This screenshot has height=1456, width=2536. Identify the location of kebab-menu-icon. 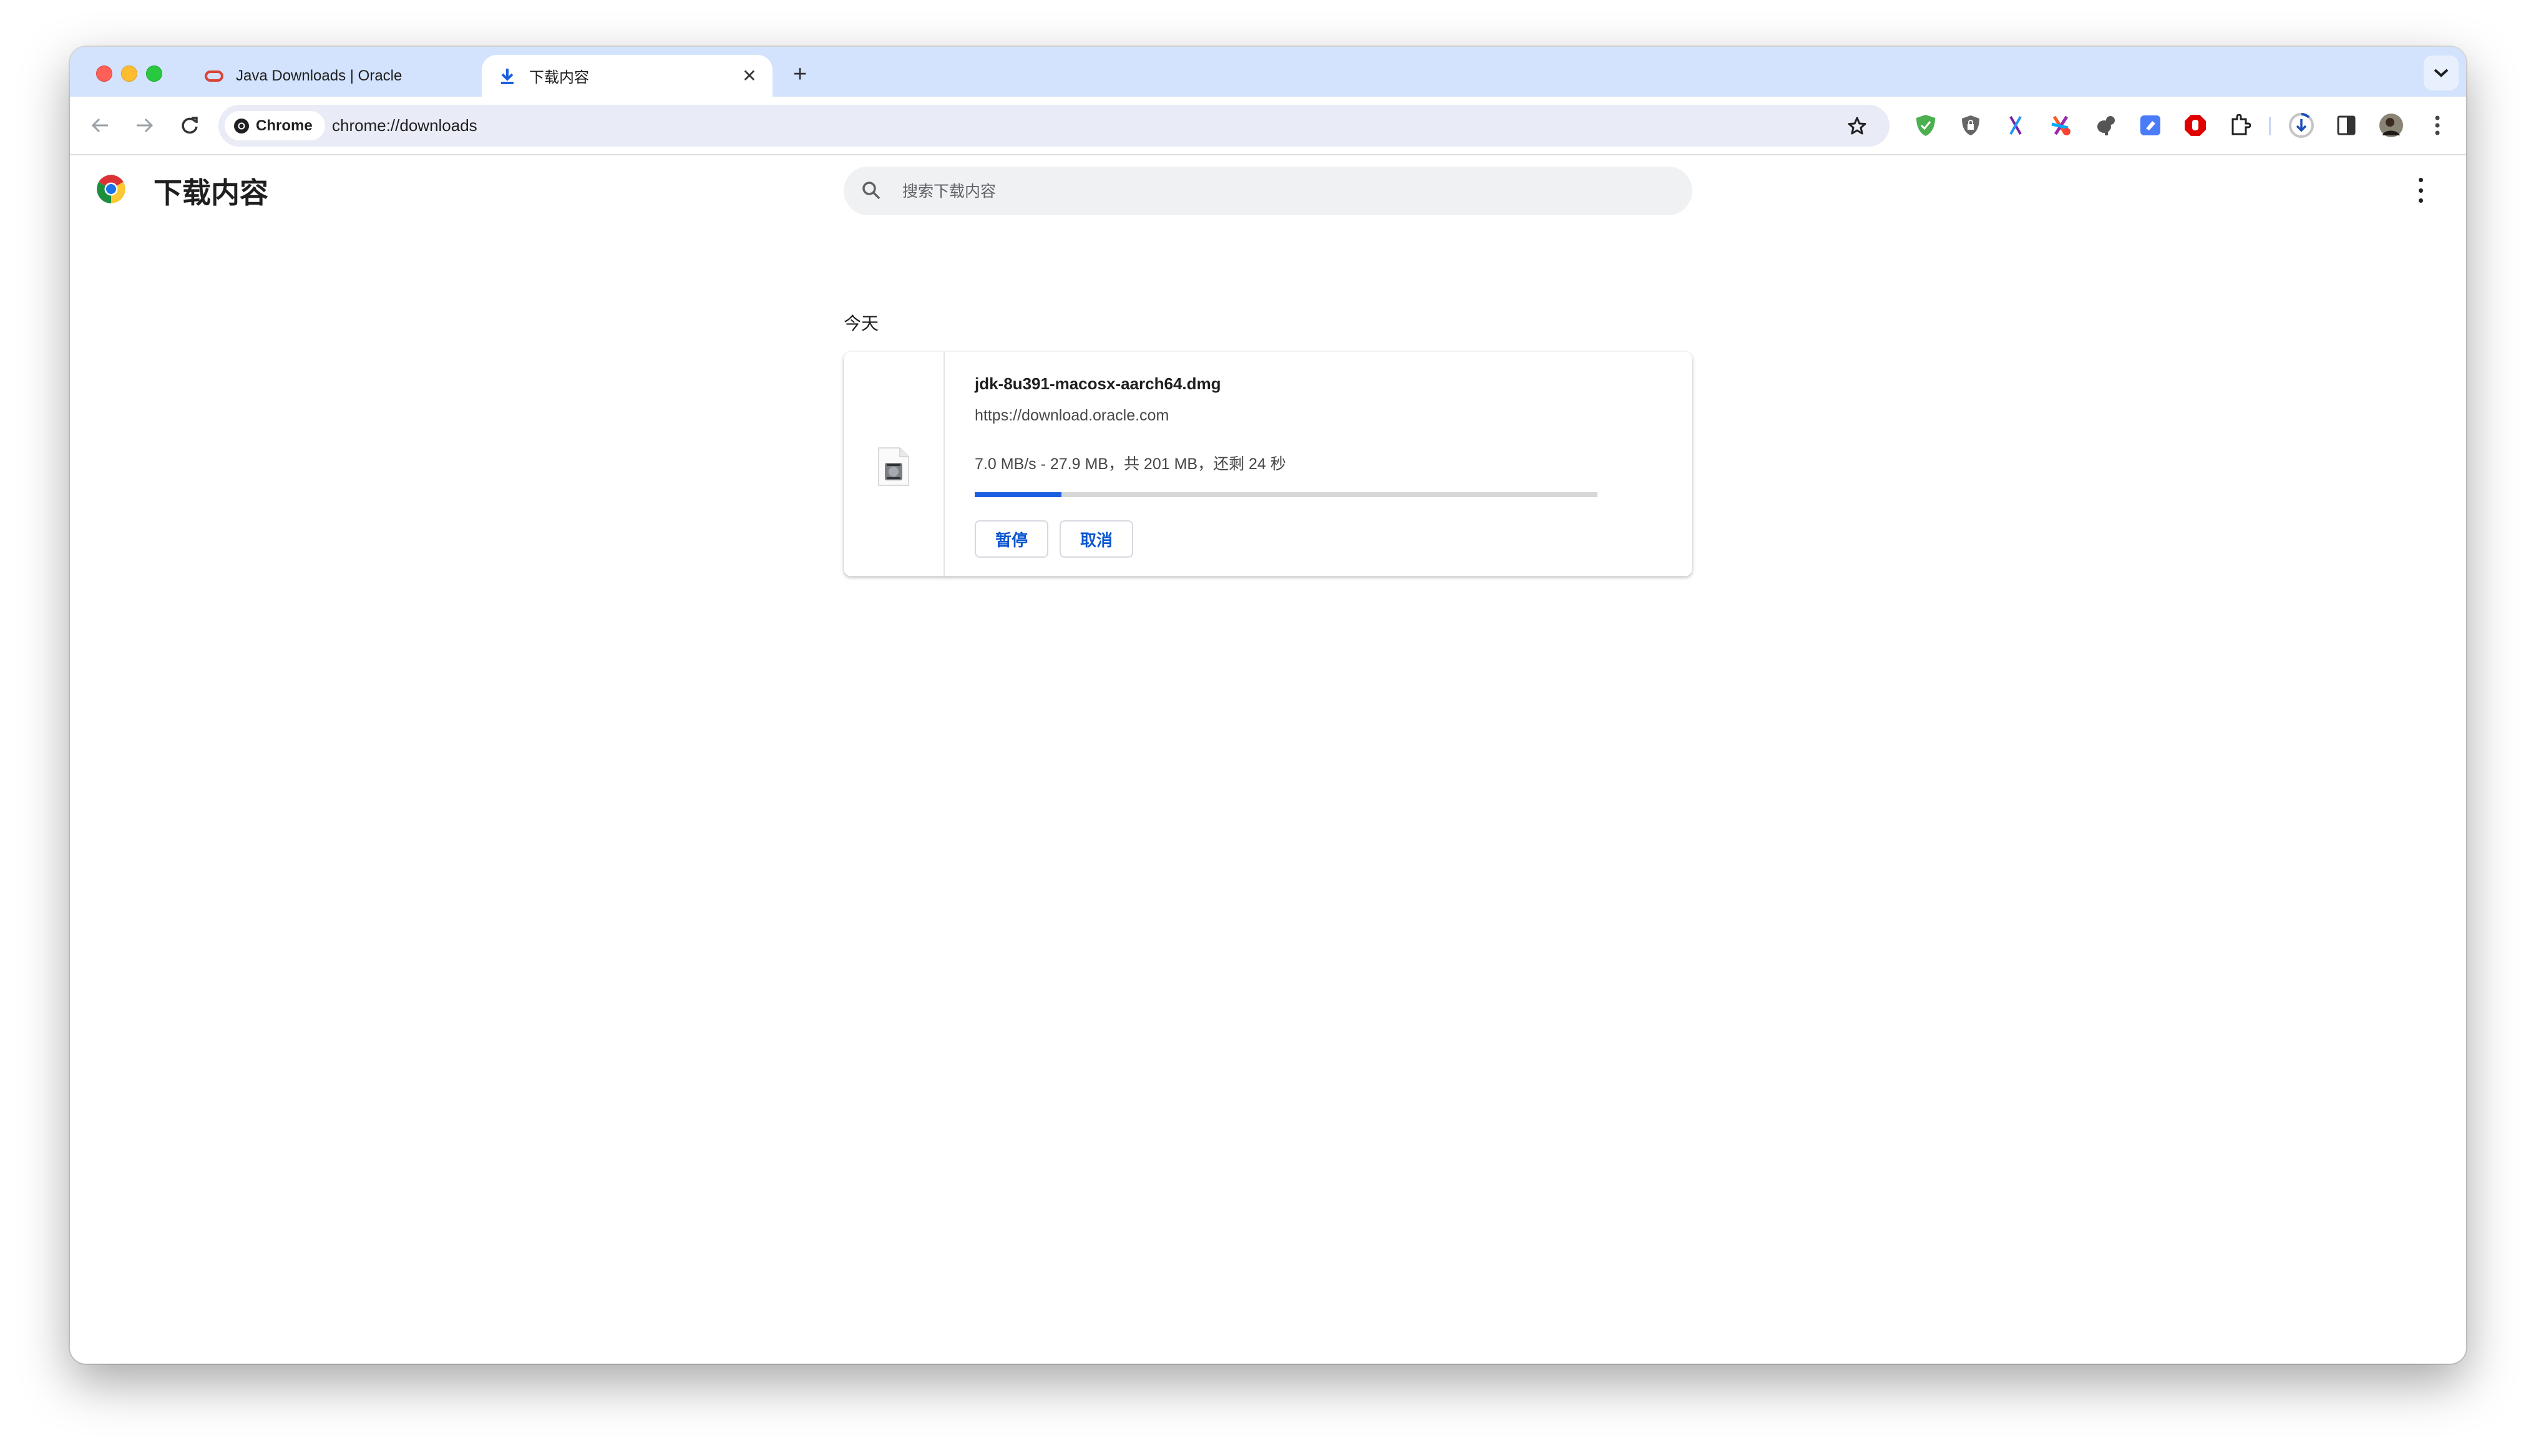
(2437, 125).